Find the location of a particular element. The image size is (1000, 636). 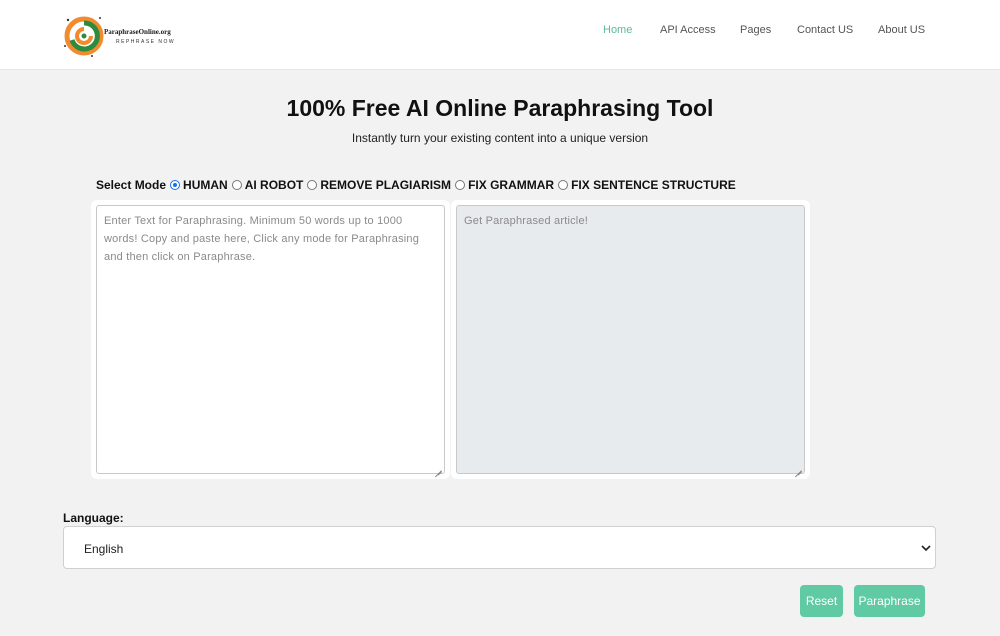

language-label: Language: is located at coordinates (93, 518).